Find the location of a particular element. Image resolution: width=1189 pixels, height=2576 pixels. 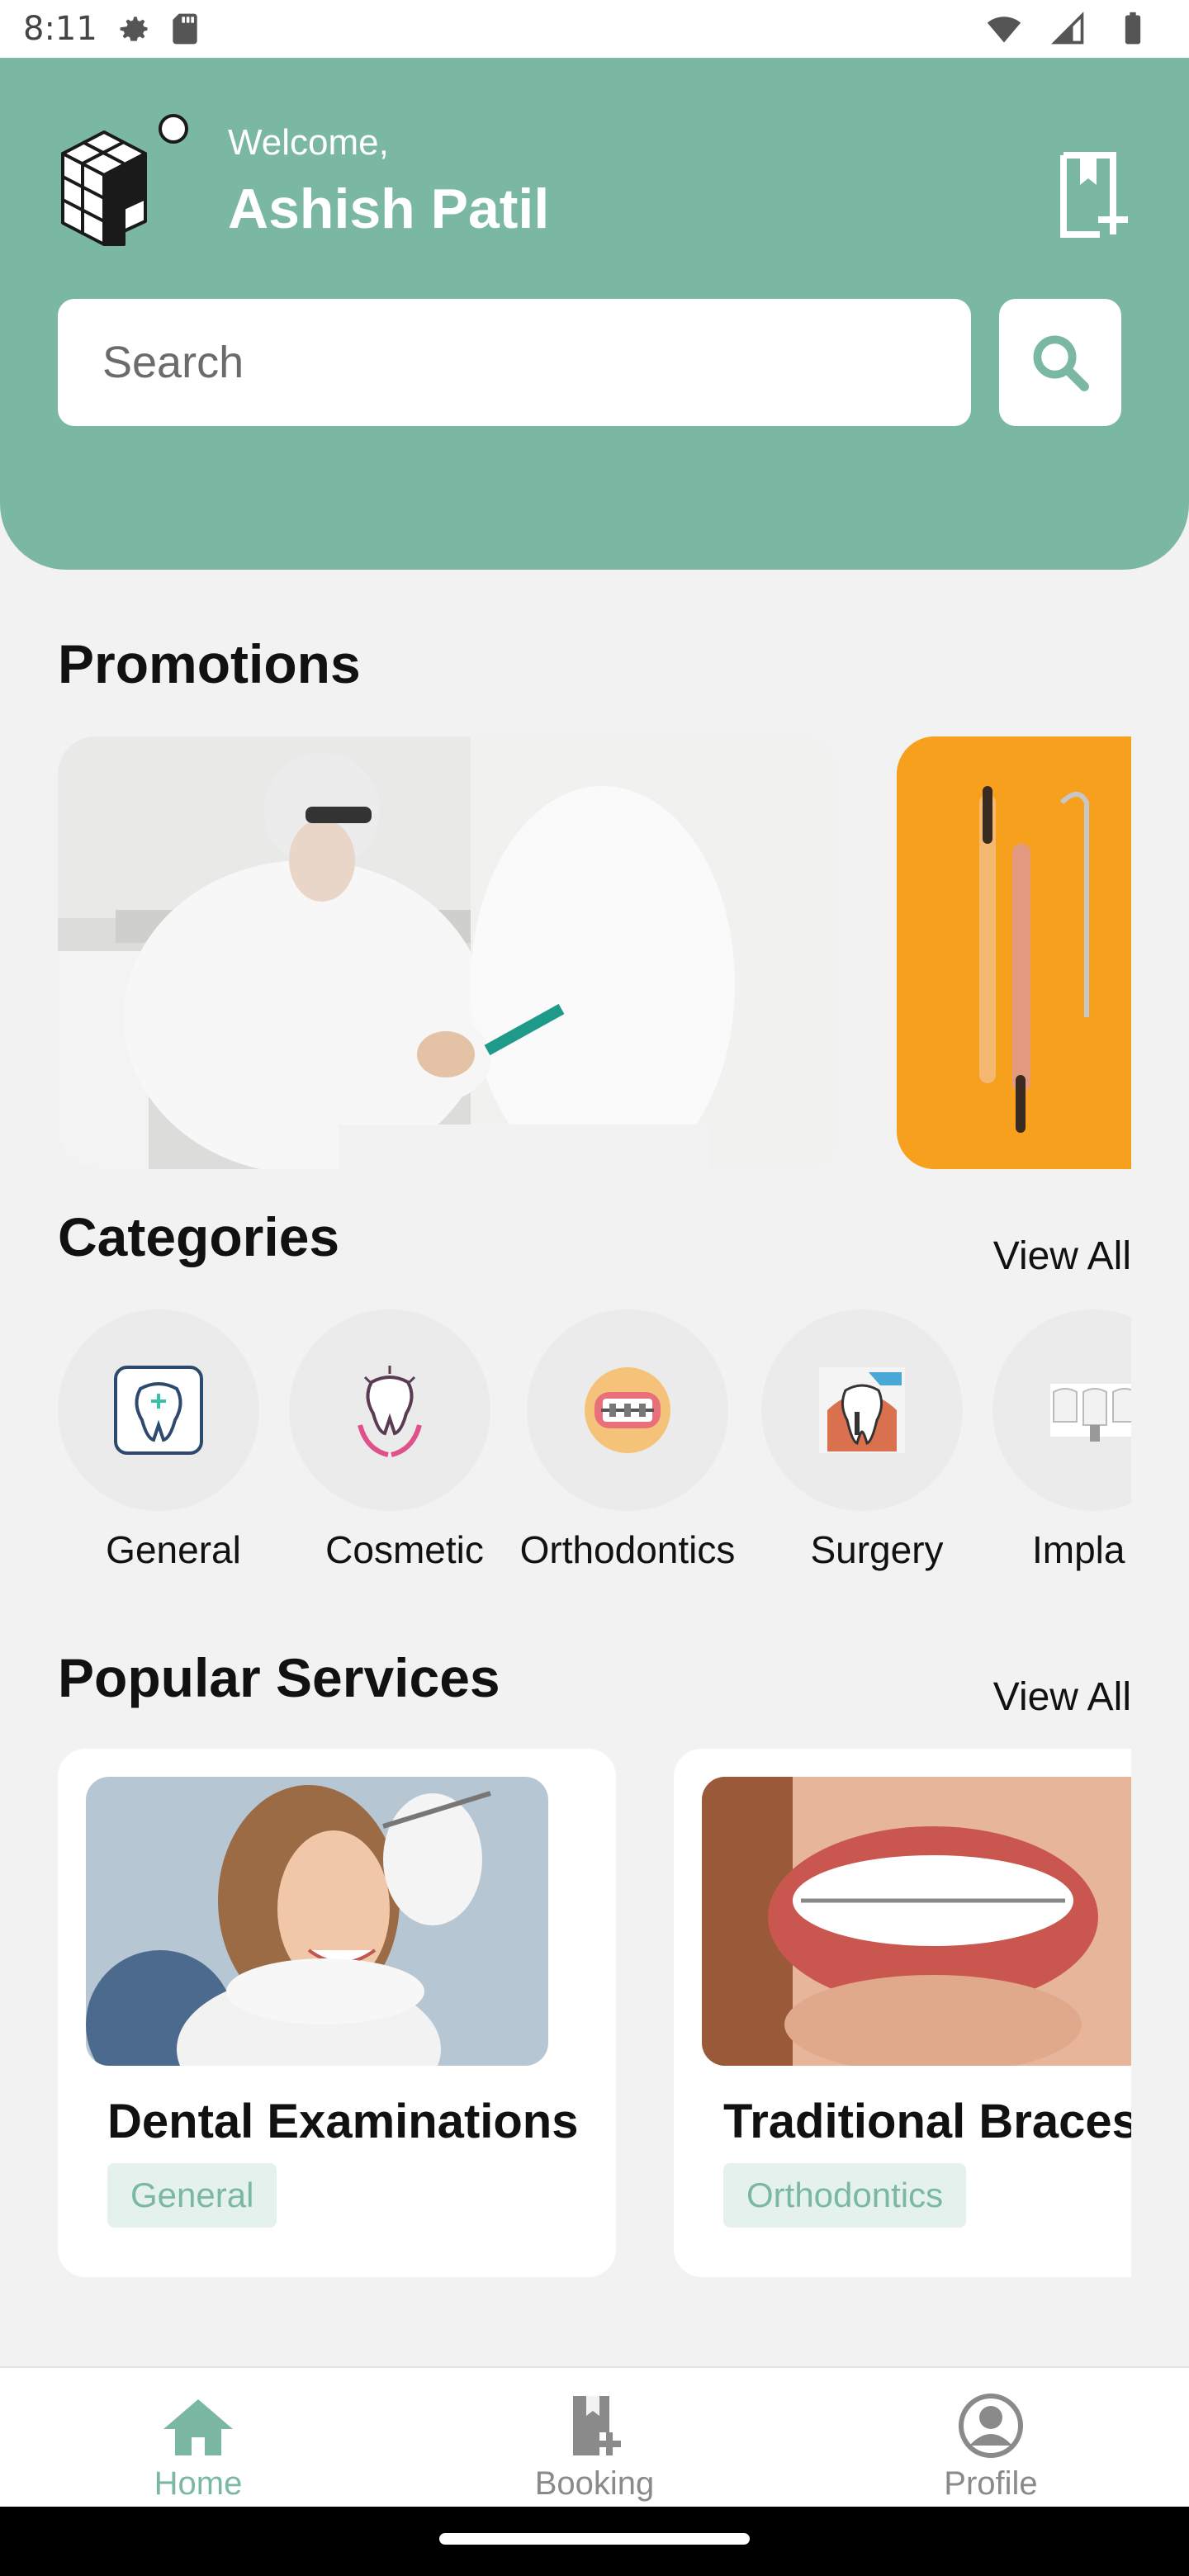

service-card-dental-examinations: Dental Examinations General is located at coordinates (337, 2013).